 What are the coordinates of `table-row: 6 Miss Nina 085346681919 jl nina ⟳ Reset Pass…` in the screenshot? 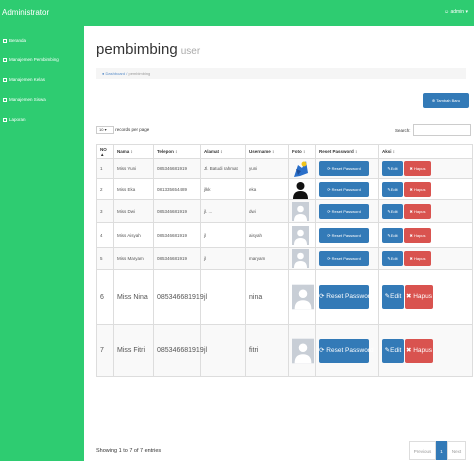 It's located at (284, 297).